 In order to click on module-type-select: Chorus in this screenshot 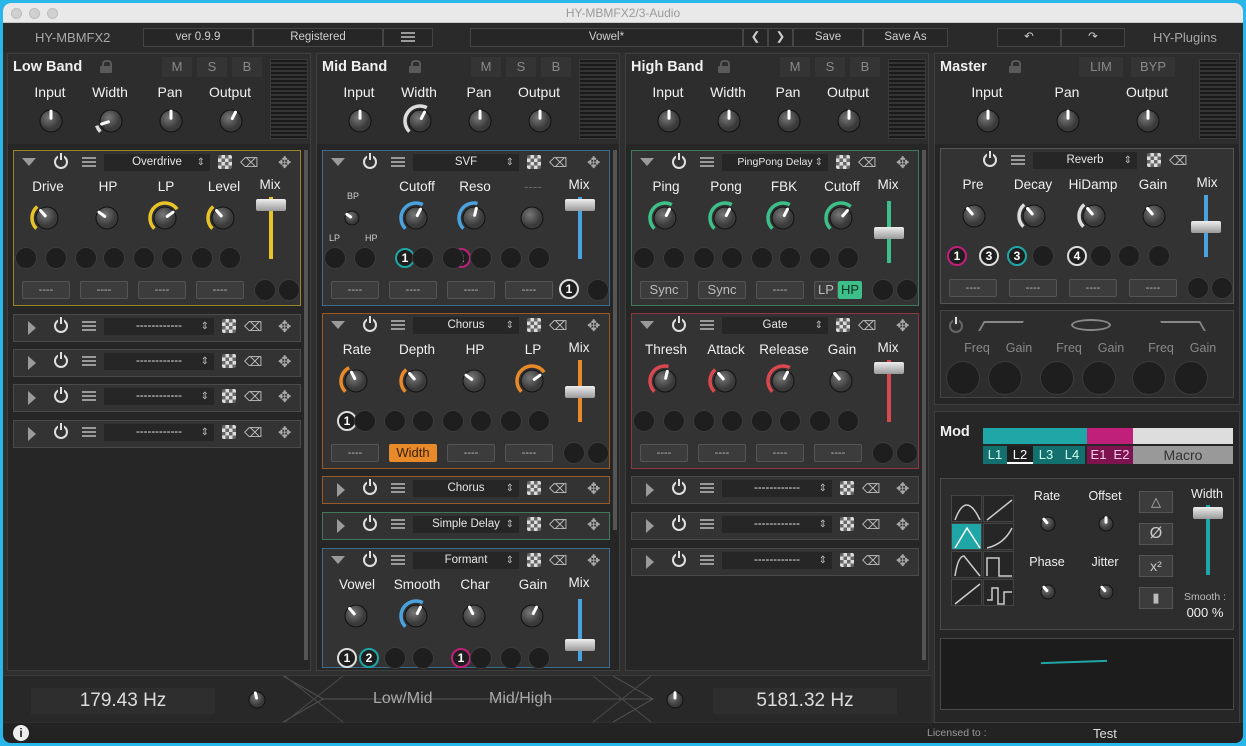, I will do `click(466, 488)`.